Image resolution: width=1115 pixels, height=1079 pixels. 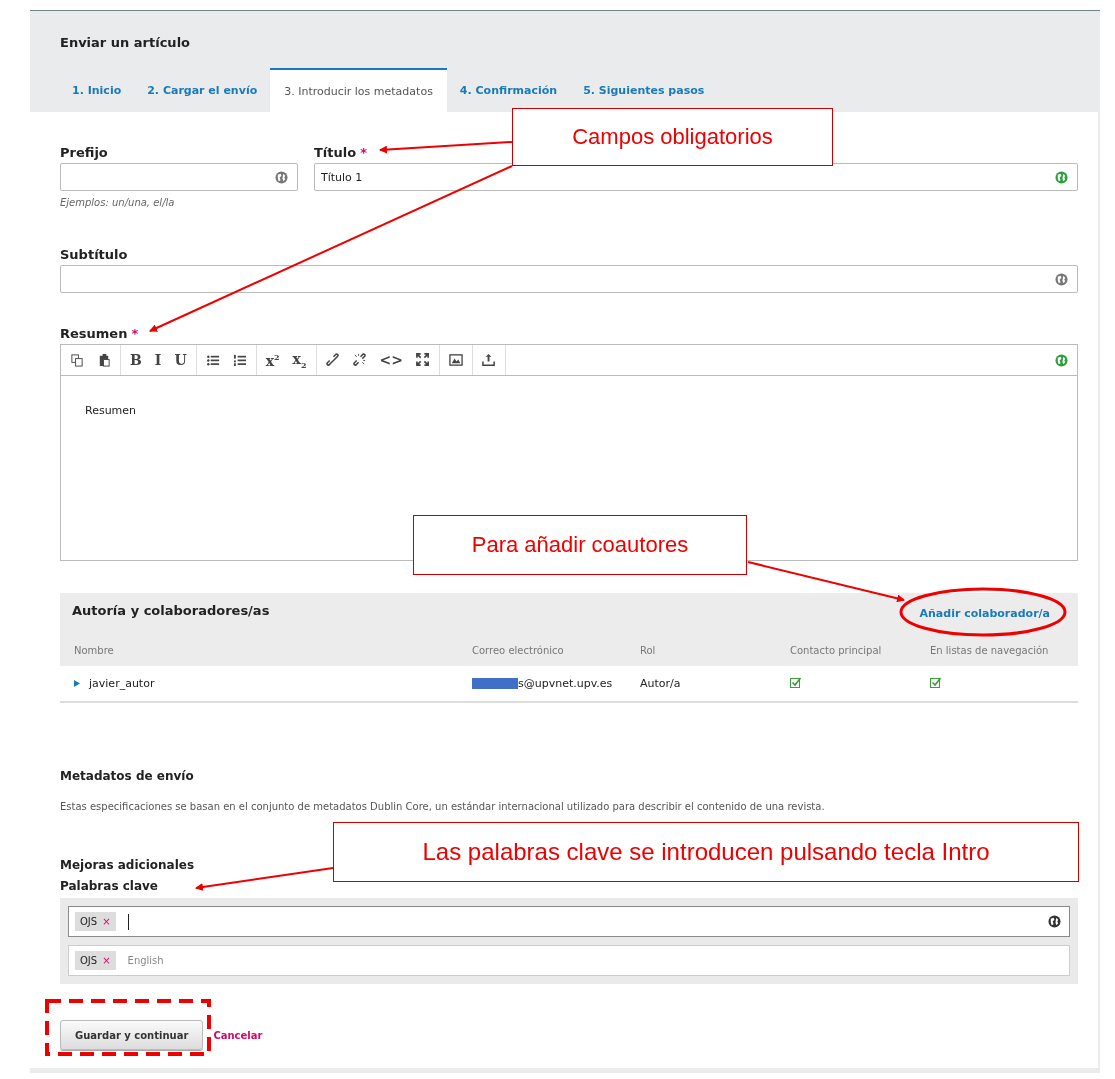 What do you see at coordinates (358, 90) in the screenshot?
I see `step-tab: 3. Introducir los metadatos` at bounding box center [358, 90].